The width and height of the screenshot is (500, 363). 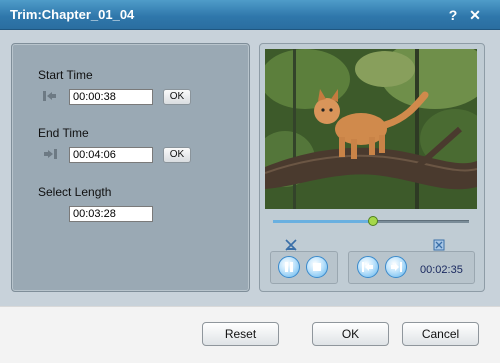 I want to click on set-start-button, so click(x=368, y=267).